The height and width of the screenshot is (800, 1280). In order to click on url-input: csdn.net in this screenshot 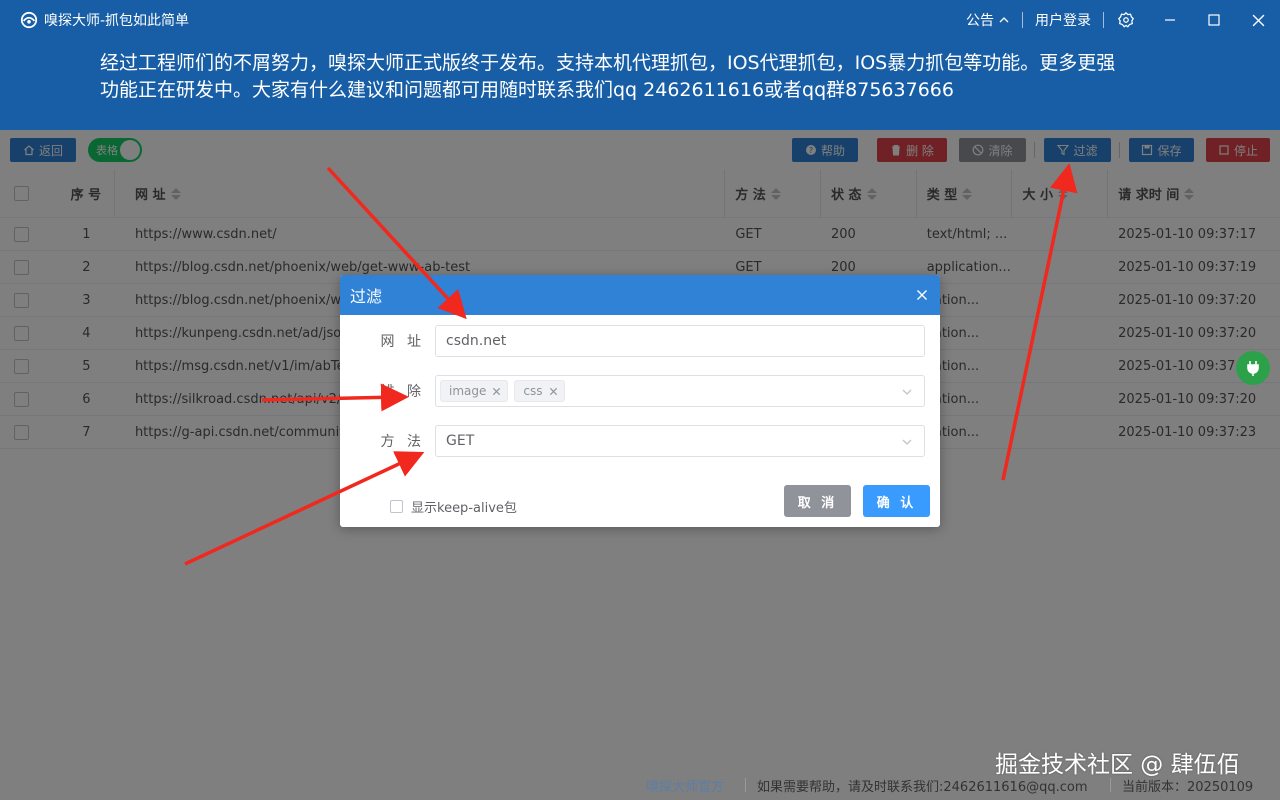, I will do `click(680, 341)`.